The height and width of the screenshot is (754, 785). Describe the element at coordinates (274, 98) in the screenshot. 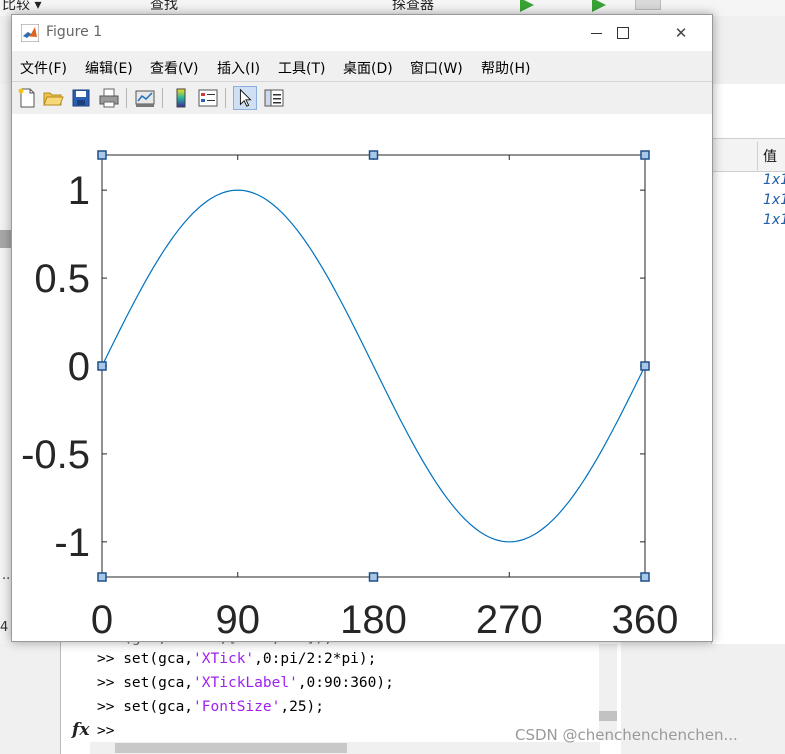

I see `property-inspector-icon` at that location.